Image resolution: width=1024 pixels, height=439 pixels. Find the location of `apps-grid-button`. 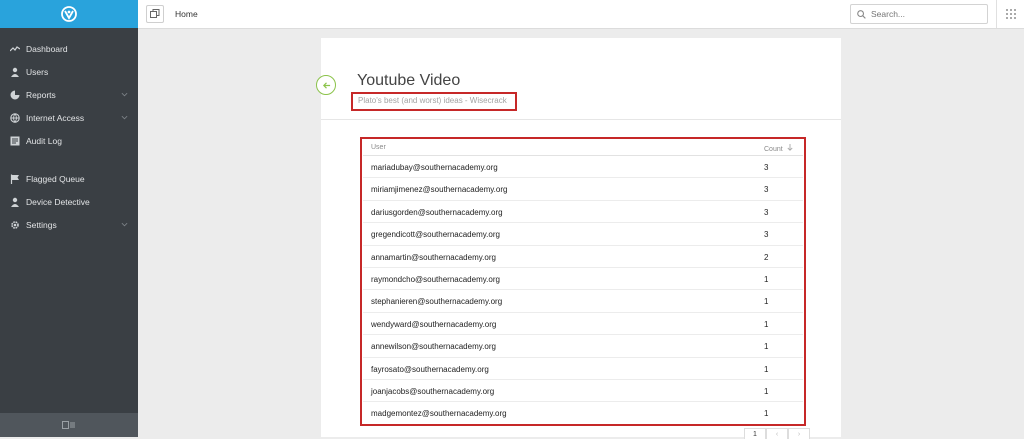

apps-grid-button is located at coordinates (1010, 14).